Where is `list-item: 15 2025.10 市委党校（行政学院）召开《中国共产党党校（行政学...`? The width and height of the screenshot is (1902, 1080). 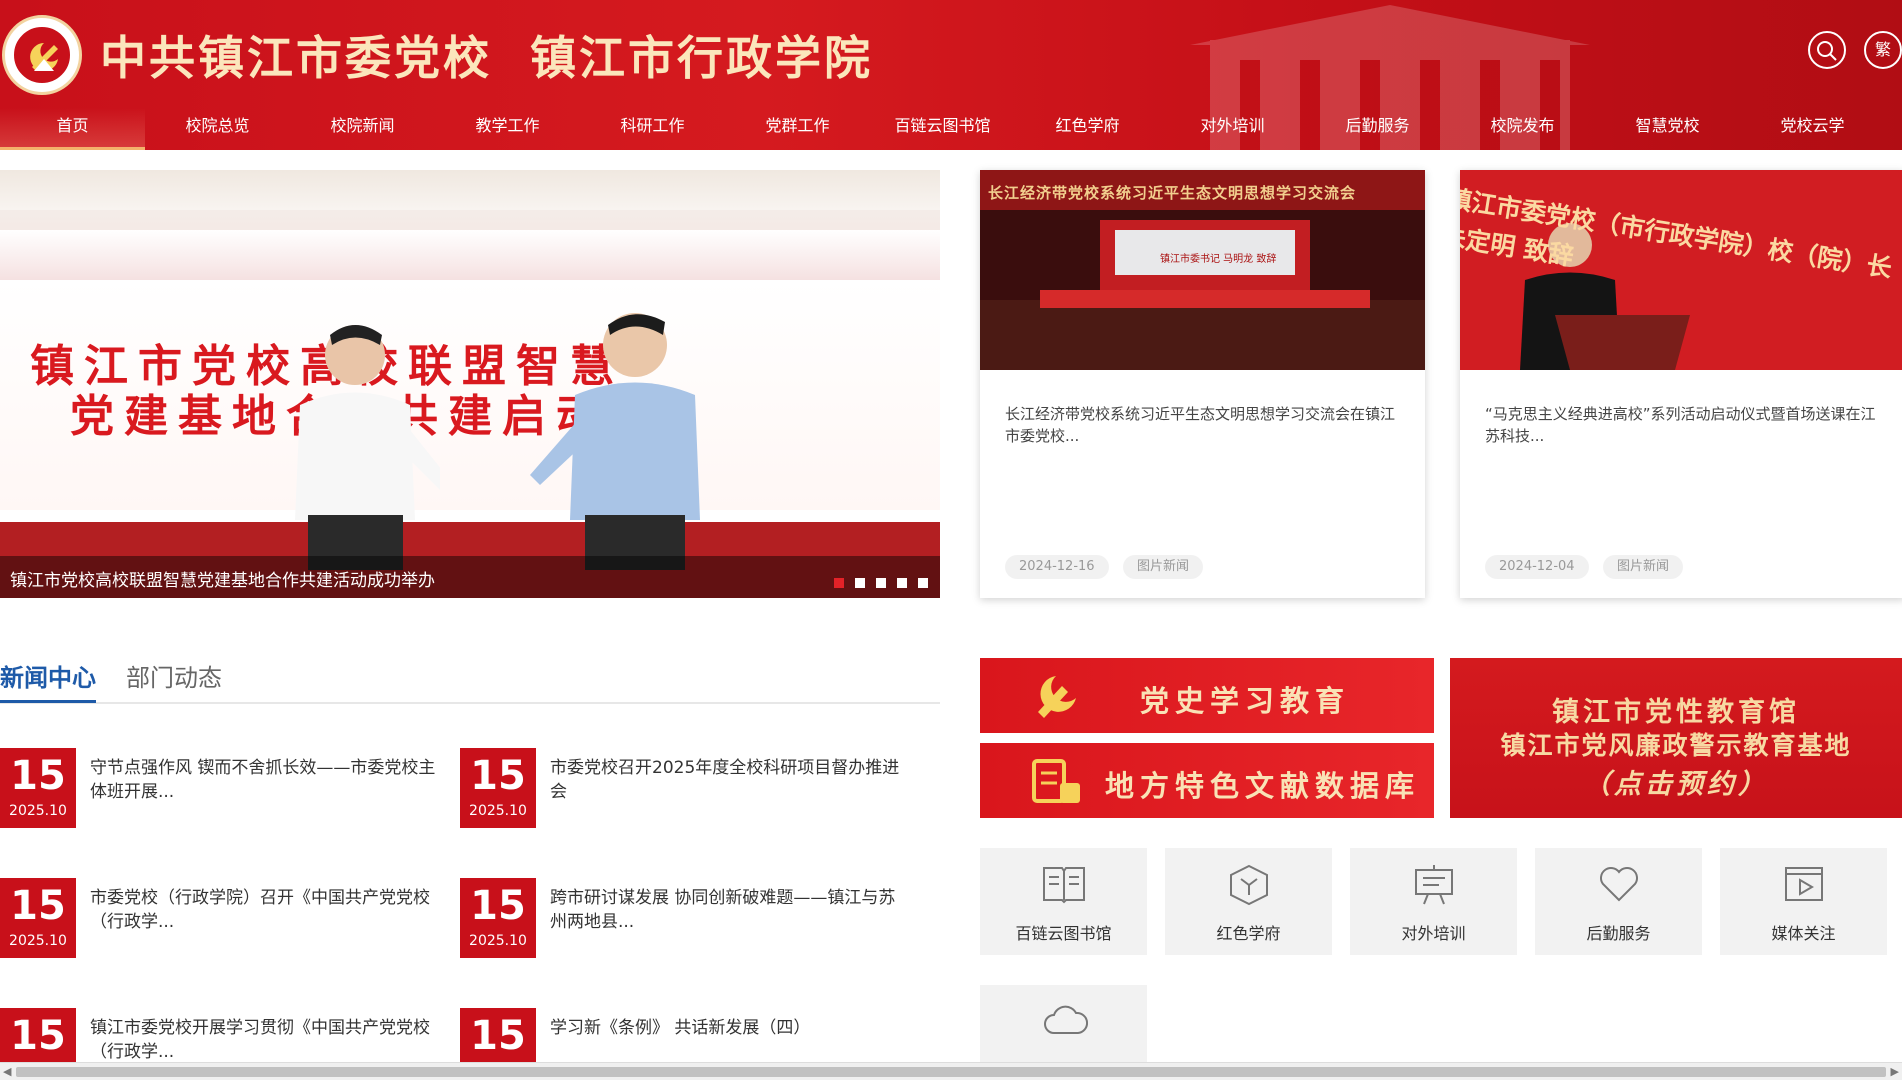
list-item: 15 2025.10 市委党校（行政学院）召开《中国共产党党校（行政学... is located at coordinates (225, 918).